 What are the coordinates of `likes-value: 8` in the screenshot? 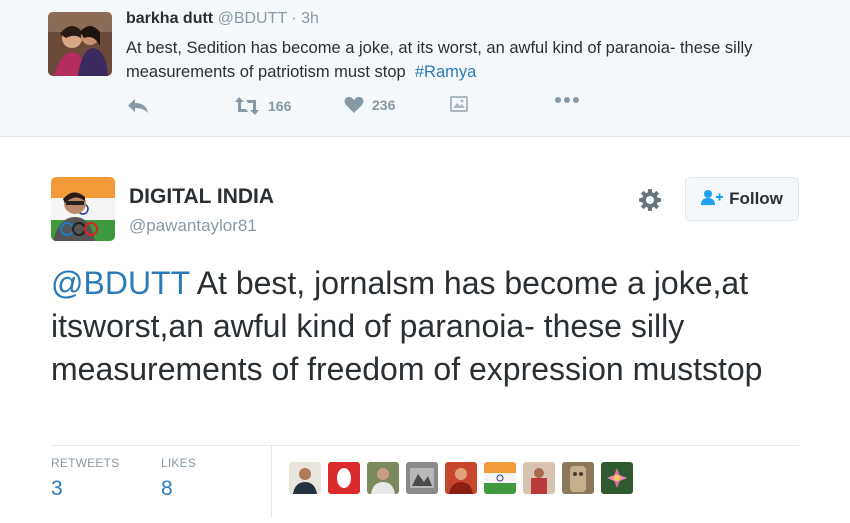 It's located at (167, 488).